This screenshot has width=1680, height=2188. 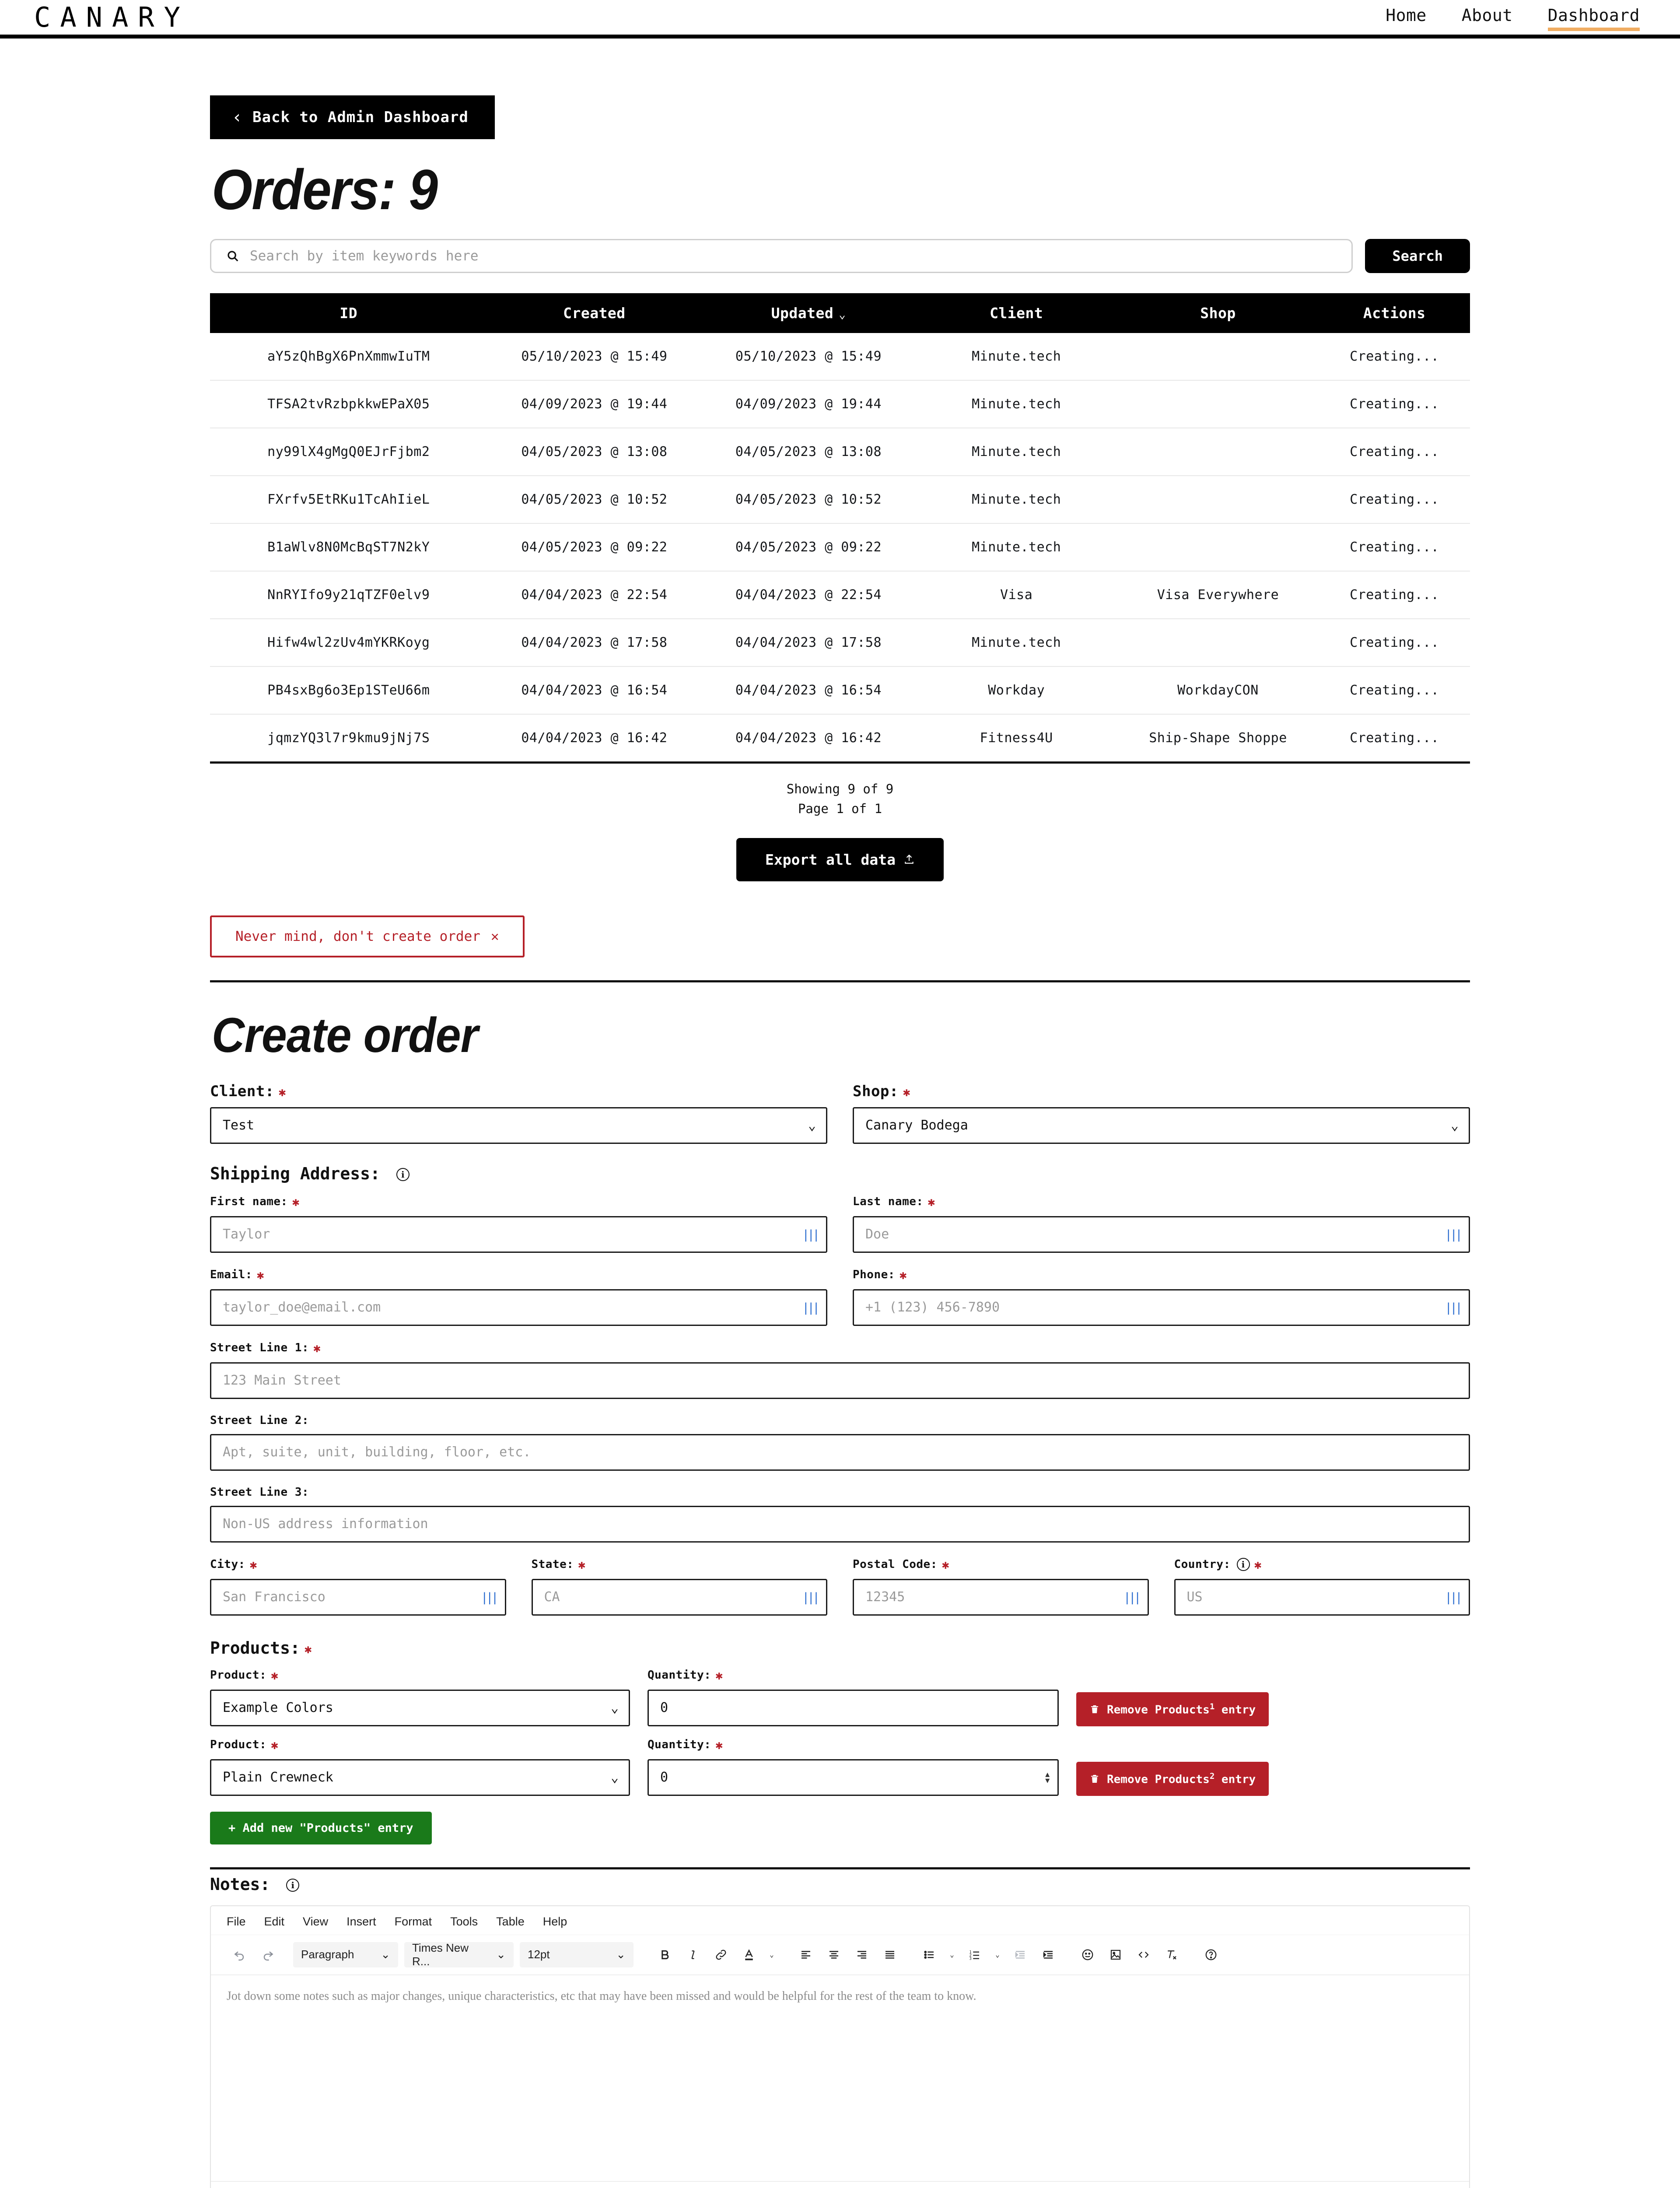 I want to click on street2-input, so click(x=840, y=1452).